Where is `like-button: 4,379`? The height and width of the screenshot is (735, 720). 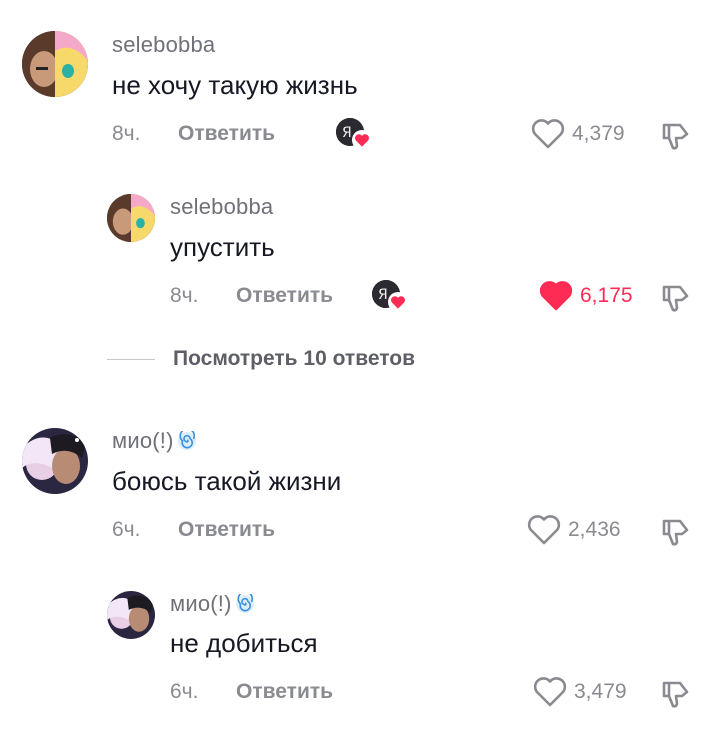 like-button: 4,379 is located at coordinates (577, 134).